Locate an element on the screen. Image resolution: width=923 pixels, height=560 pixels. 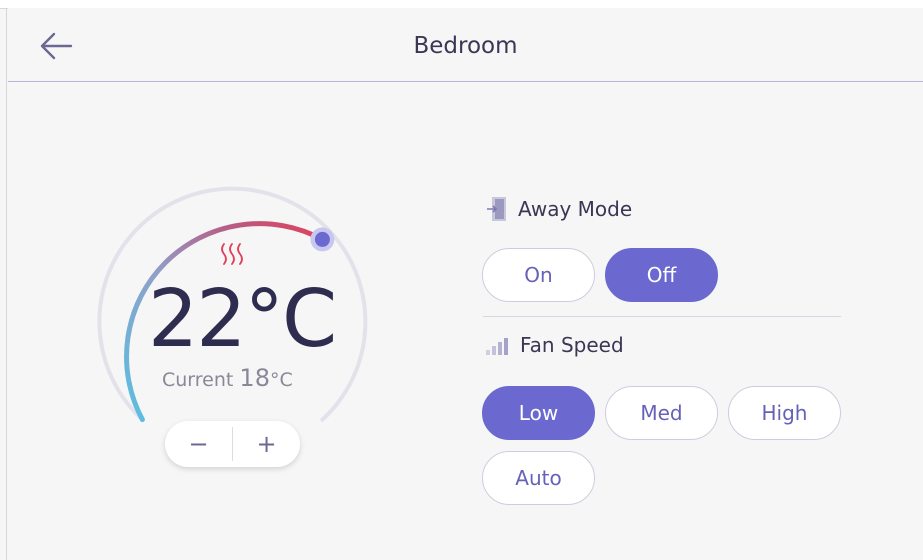
signal-bars-icon is located at coordinates (497, 346).